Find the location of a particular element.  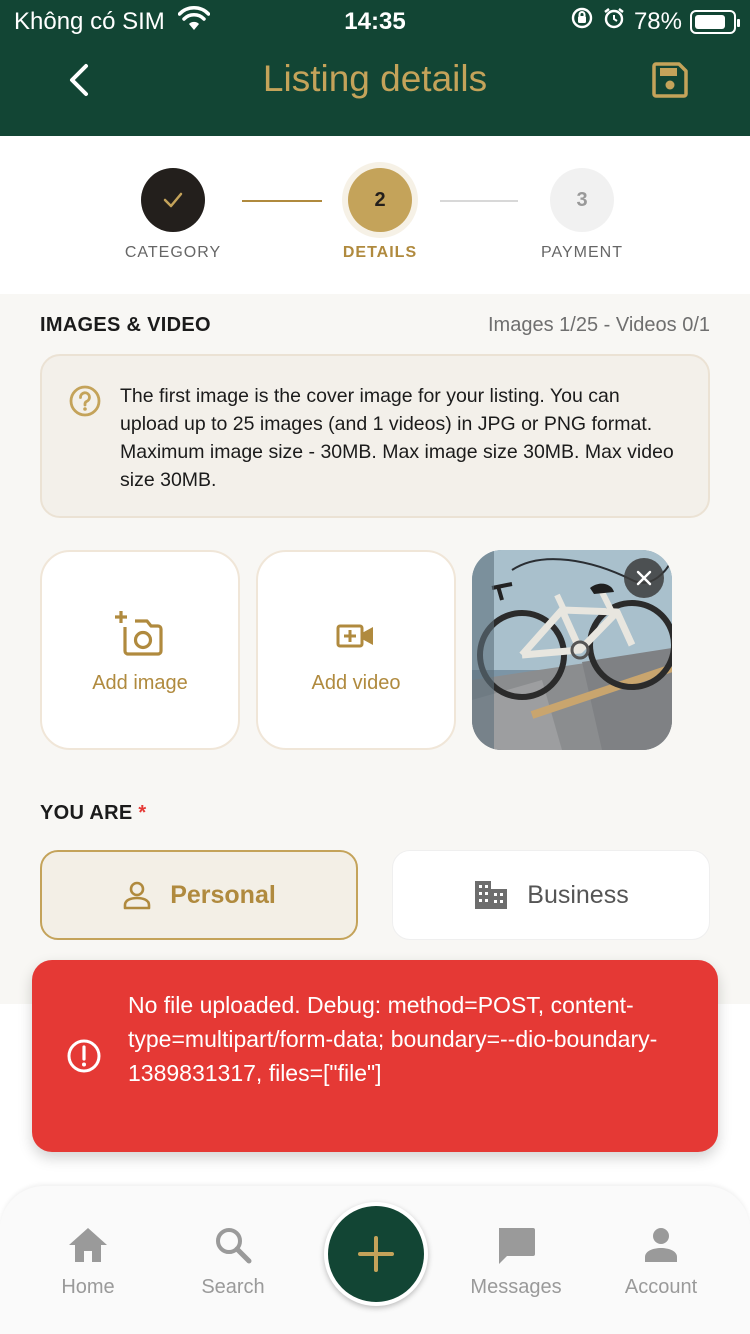

account-icon is located at coordinates (661, 1245).